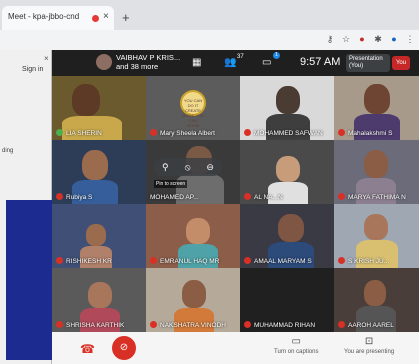 Image resolution: width=419 pixels, height=364 pixels. What do you see at coordinates (394, 39) in the screenshot?
I see `profile-icon: ●` at bounding box center [394, 39].